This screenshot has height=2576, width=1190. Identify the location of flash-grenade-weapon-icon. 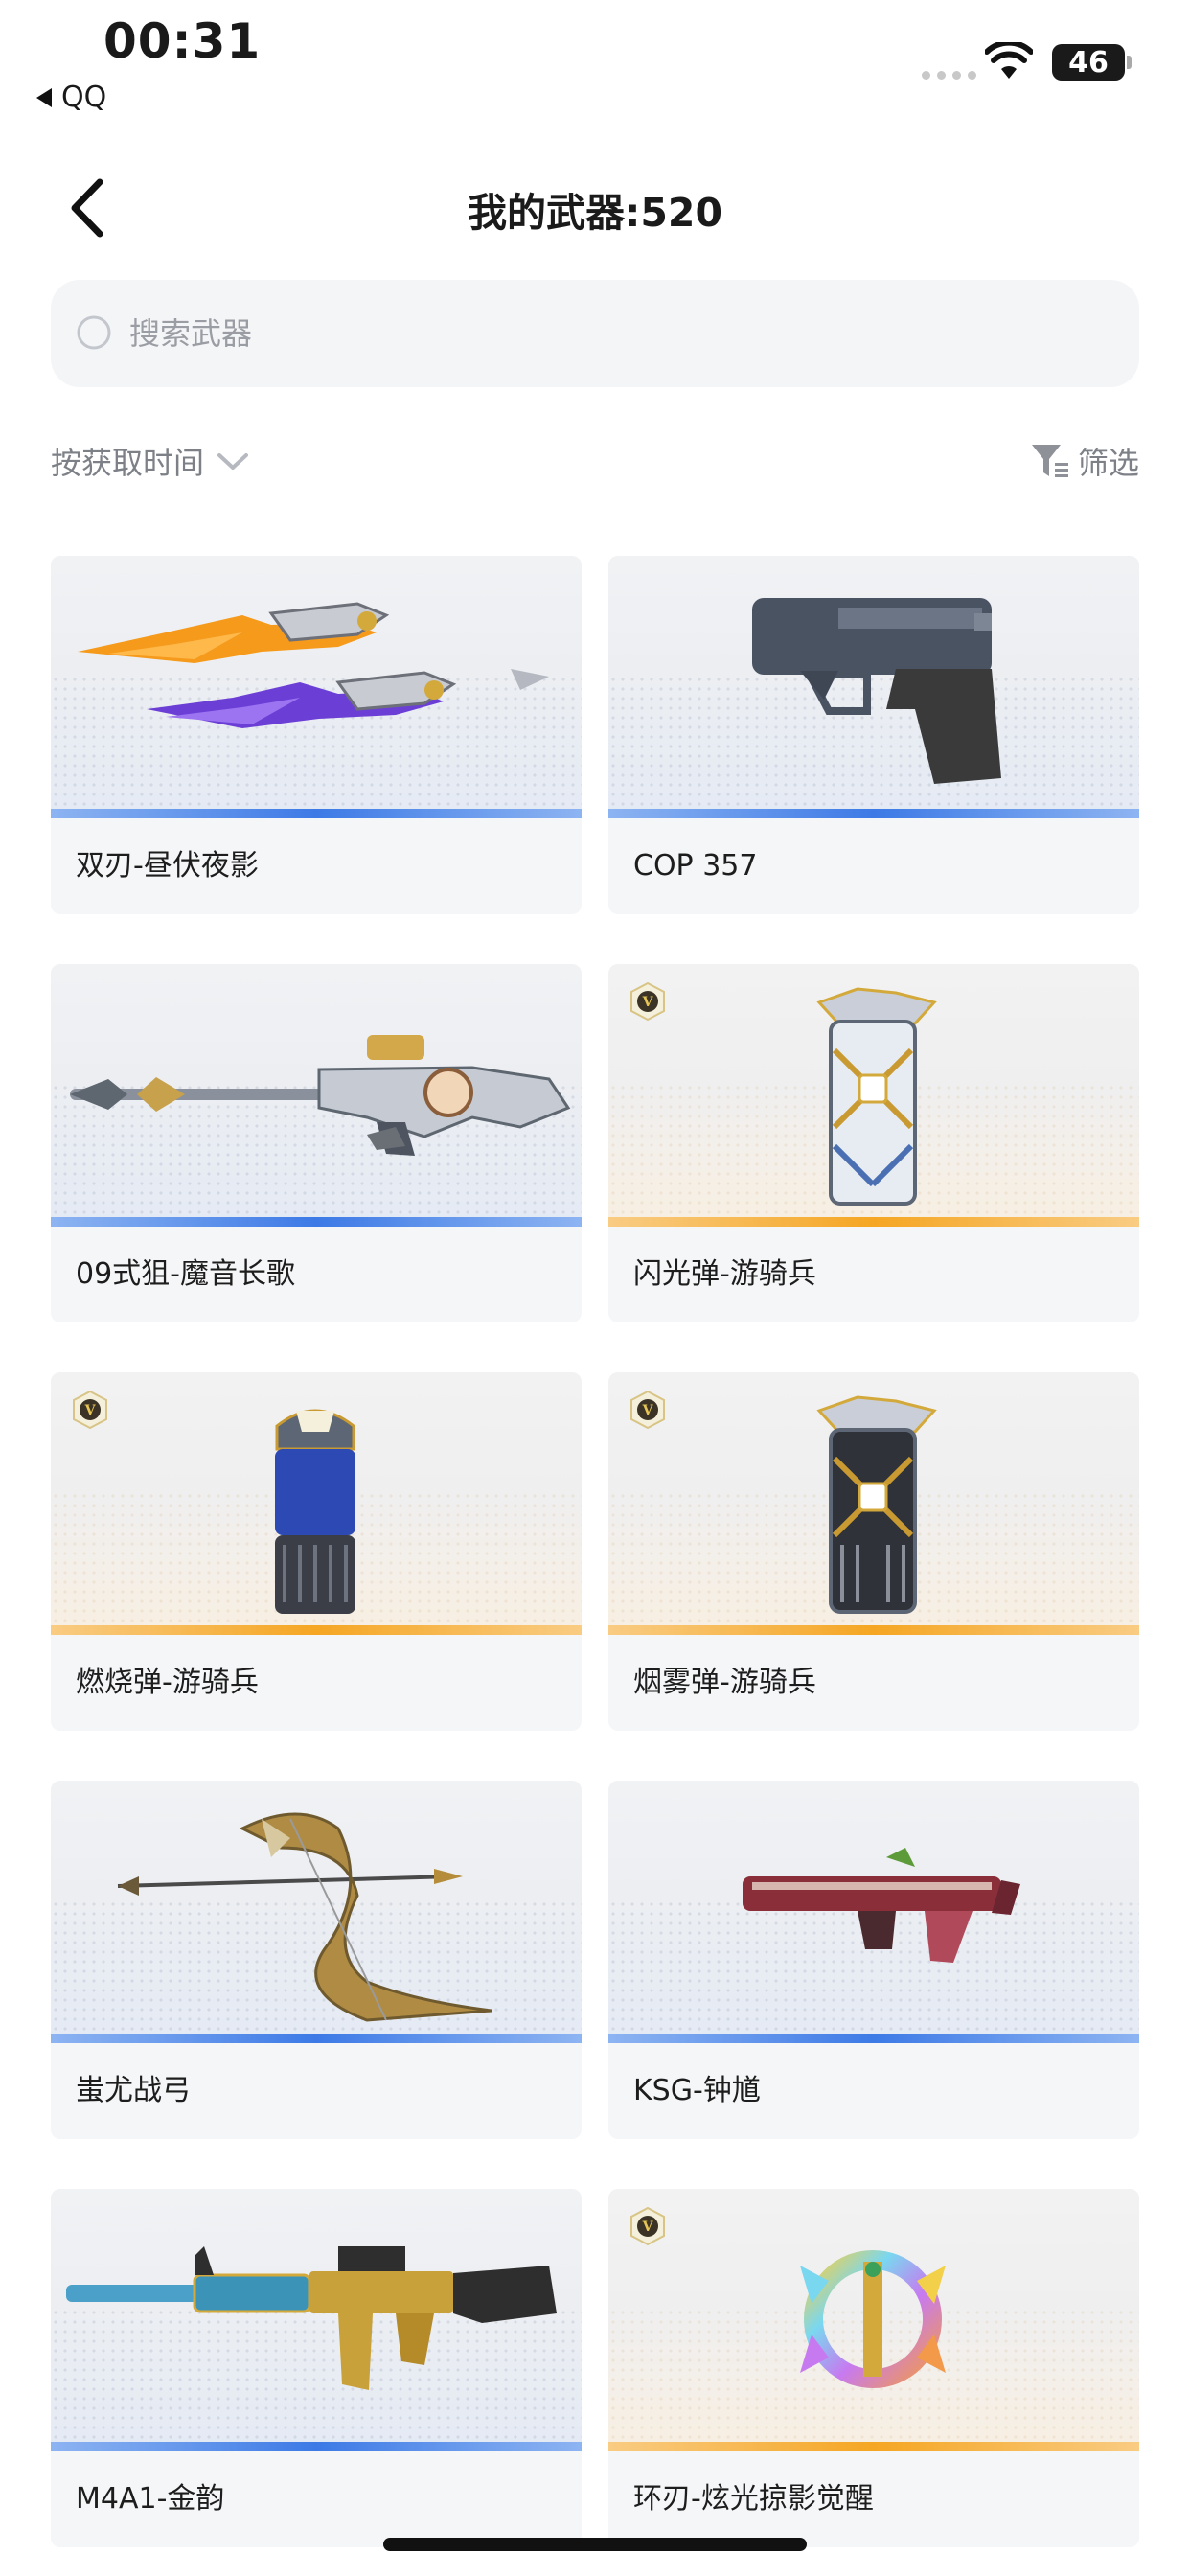
(876, 1096).